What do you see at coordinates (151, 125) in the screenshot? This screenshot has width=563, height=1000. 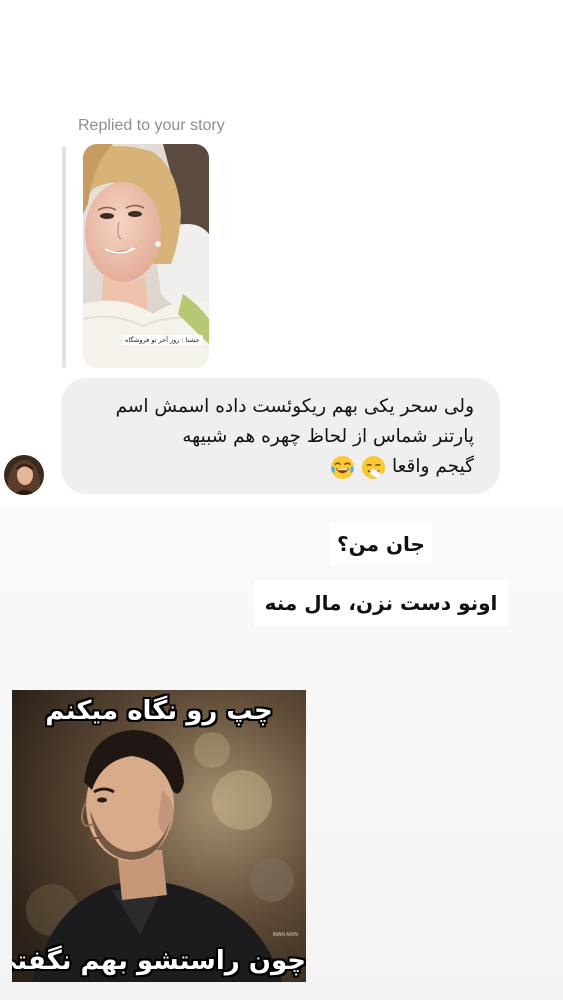 I see `replied-to-story-label: Replied to your story` at bounding box center [151, 125].